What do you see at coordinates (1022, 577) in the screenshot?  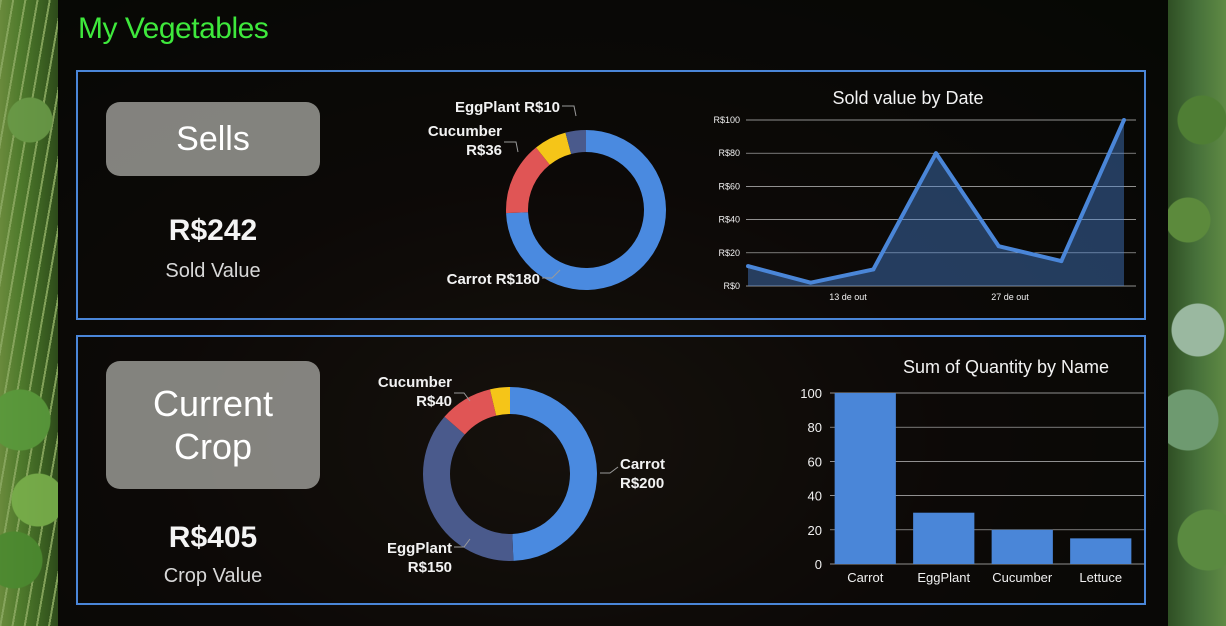 I see `bar-x-tick: Cucumber` at bounding box center [1022, 577].